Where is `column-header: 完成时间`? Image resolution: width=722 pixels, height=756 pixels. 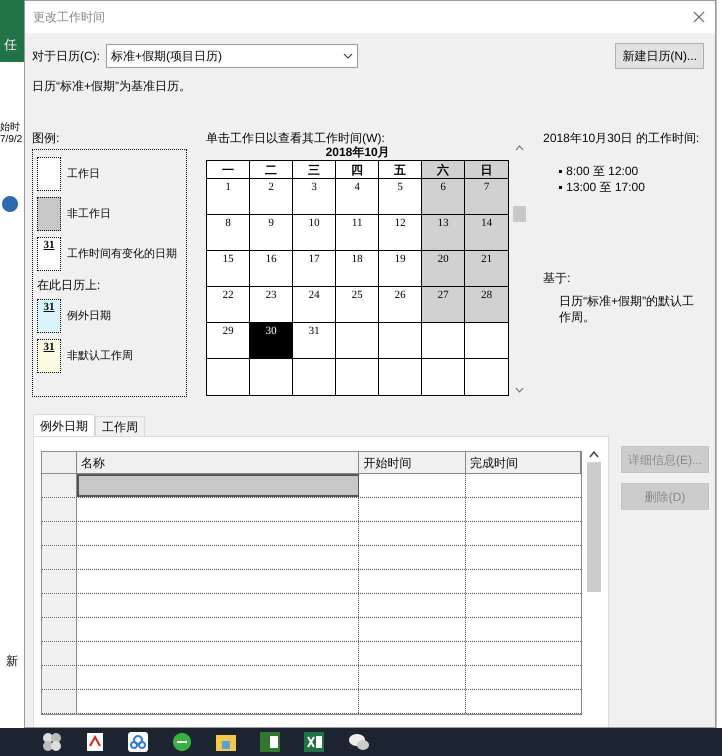 column-header: 完成时间 is located at coordinates (524, 462).